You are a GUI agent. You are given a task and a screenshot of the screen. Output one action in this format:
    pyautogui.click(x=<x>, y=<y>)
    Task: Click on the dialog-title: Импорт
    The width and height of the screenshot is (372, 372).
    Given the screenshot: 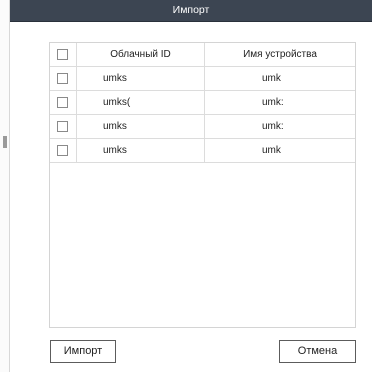 What is the action you would take?
    pyautogui.click(x=191, y=10)
    